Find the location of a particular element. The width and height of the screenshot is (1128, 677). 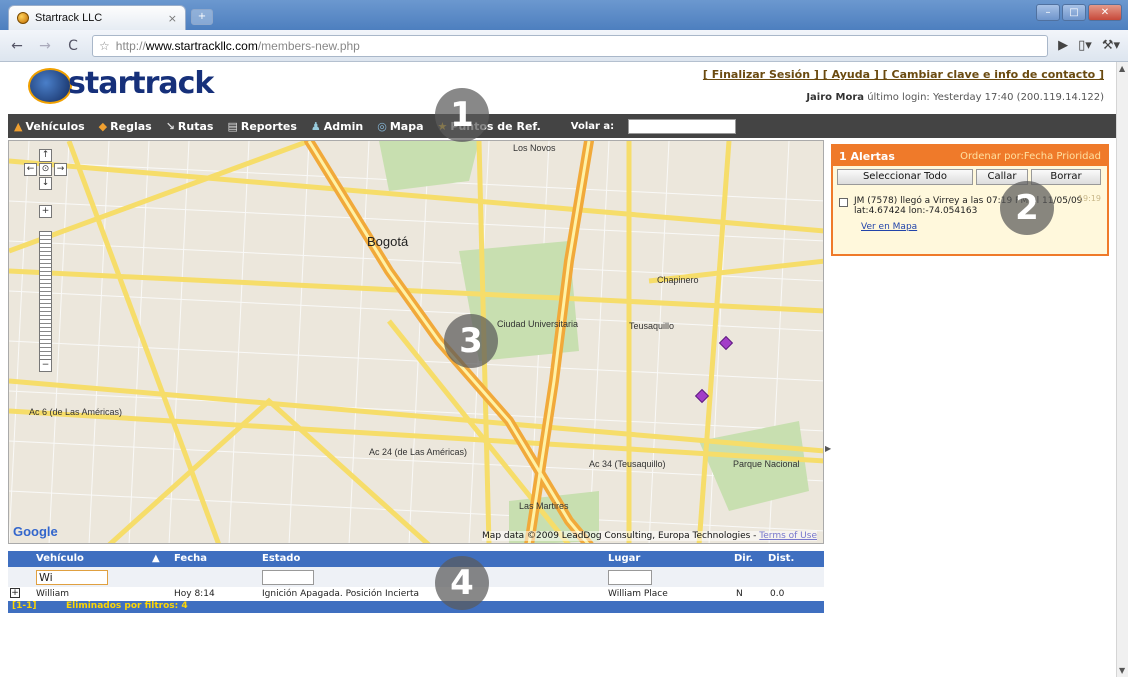

sort-asc-icon: ▲ is located at coordinates (156, 558).